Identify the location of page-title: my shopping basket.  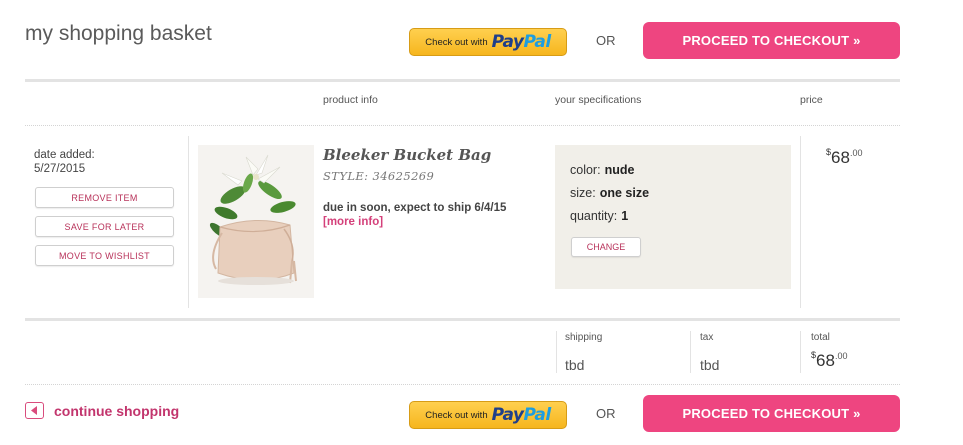
(118, 33).